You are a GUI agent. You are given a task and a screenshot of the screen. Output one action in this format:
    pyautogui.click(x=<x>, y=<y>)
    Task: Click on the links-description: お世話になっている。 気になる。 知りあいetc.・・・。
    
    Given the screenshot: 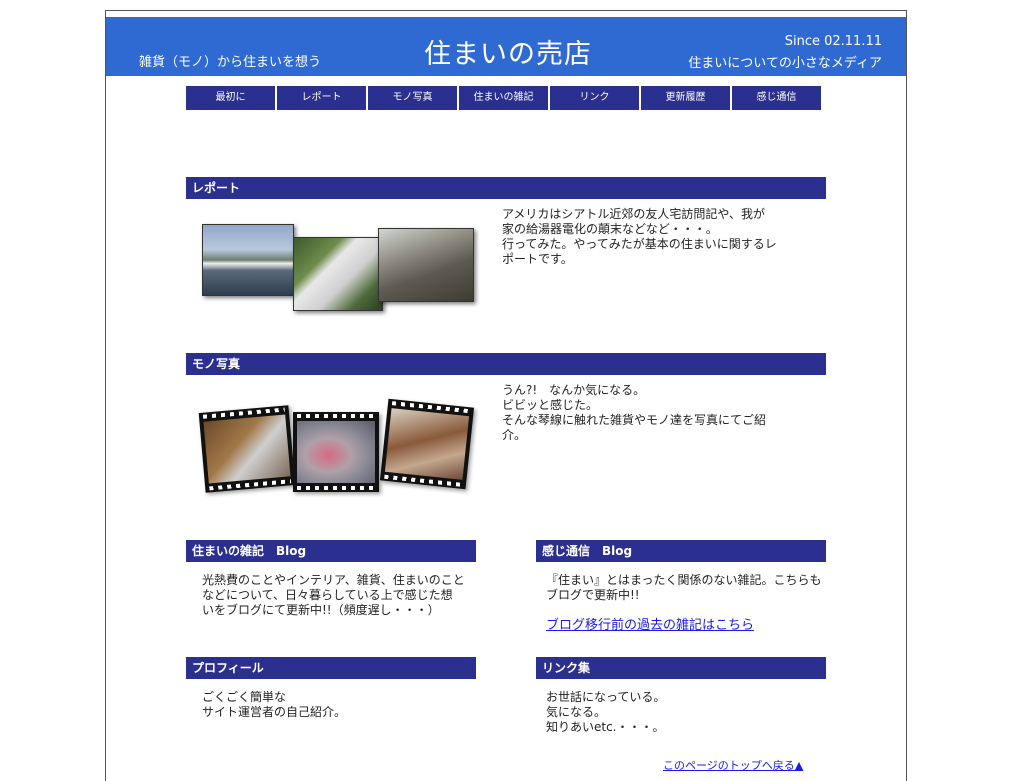 What is the action you would take?
    pyautogui.click(x=686, y=712)
    